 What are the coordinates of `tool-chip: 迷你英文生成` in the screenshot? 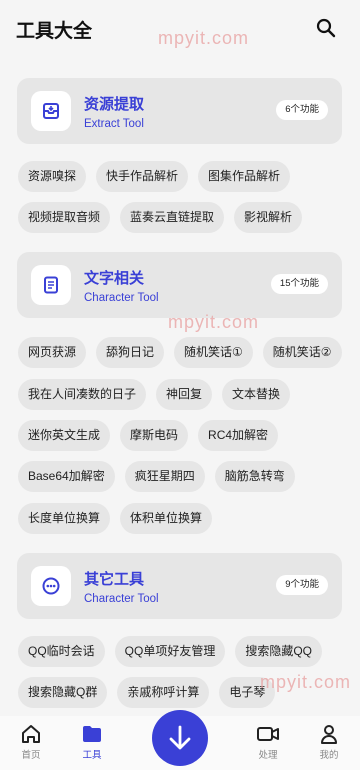 It's located at (64, 435).